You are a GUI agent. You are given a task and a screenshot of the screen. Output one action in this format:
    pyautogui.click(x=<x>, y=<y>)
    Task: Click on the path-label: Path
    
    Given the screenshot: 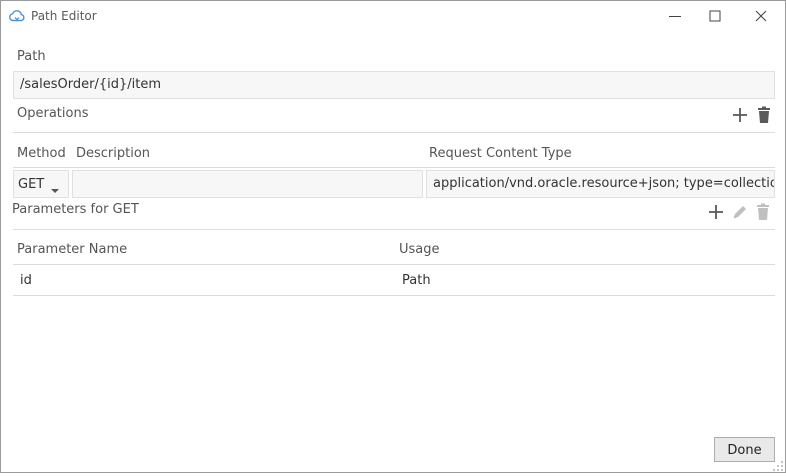 What is the action you would take?
    pyautogui.click(x=31, y=56)
    